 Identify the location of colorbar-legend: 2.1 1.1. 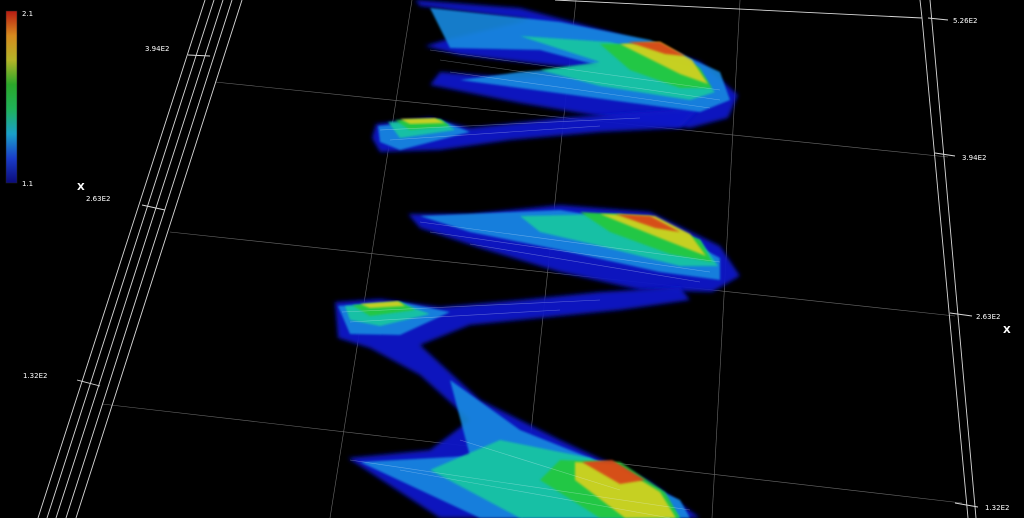
(19, 99).